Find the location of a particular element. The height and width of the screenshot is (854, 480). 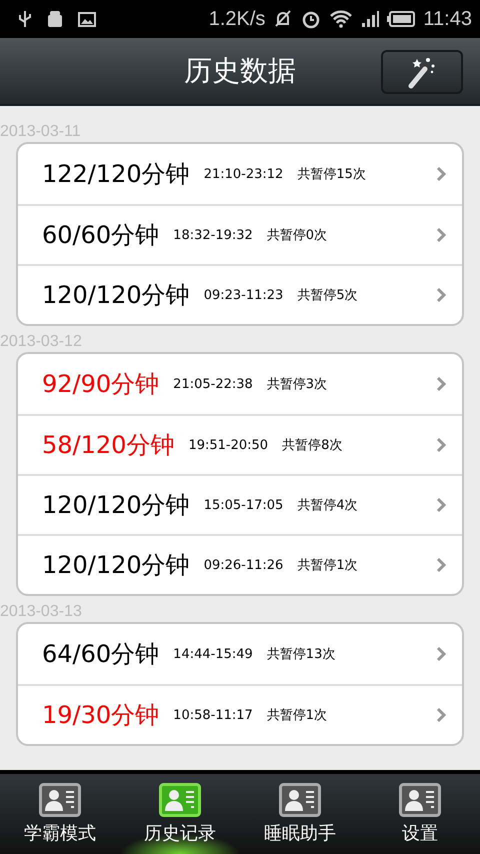

duration-text: 92/90分钟 is located at coordinates (101, 384).